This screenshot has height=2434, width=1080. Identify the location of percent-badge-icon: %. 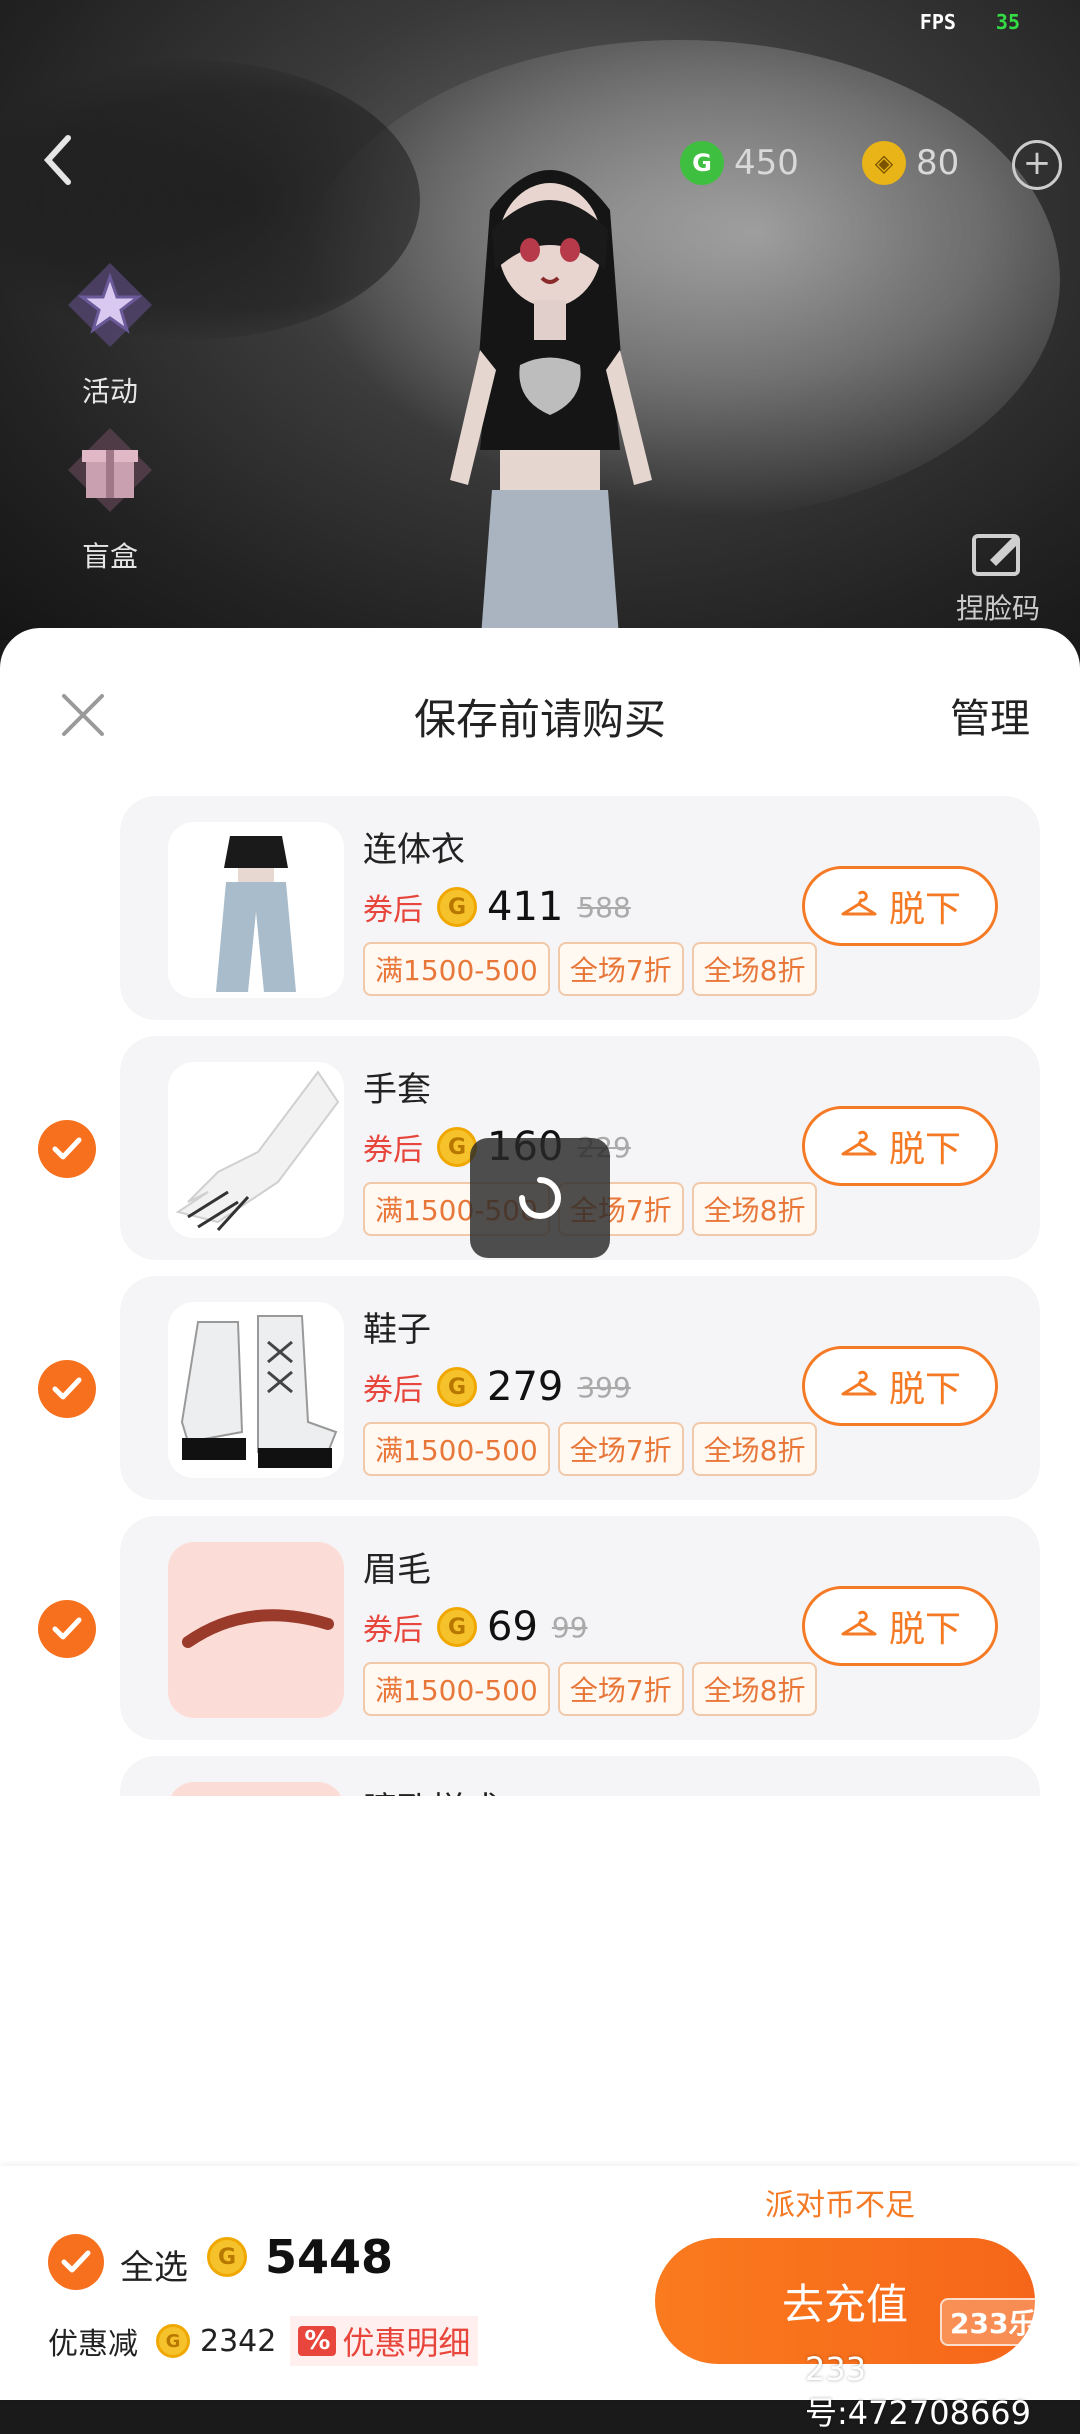
(317, 2341).